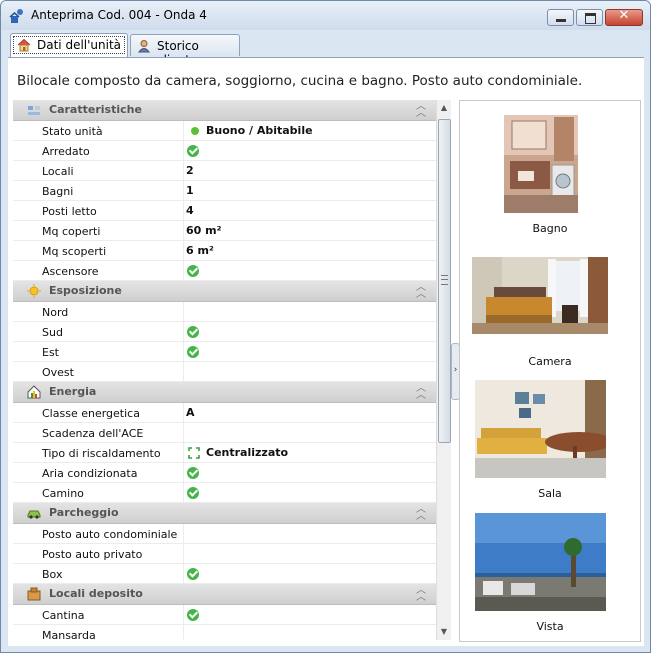 Image resolution: width=651 pixels, height=653 pixels. Describe the element at coordinates (550, 493) in the screenshot. I see `photo-caption: Sala` at that location.